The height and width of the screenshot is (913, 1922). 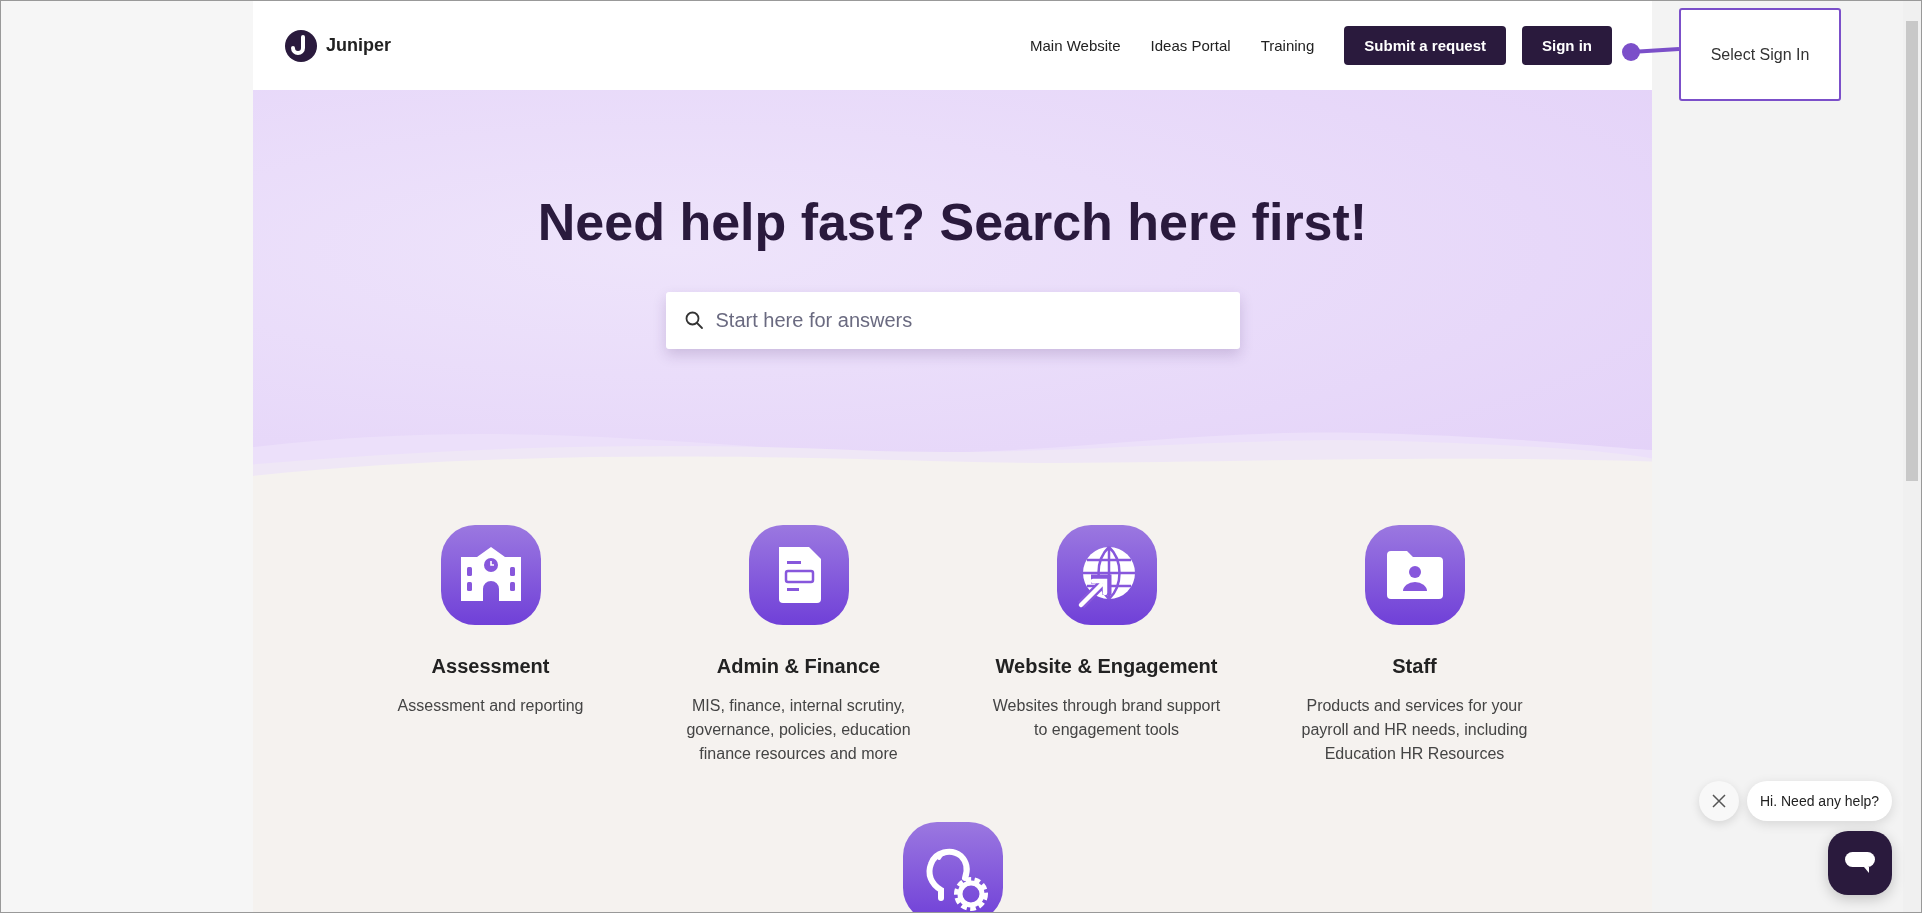 I want to click on logo-icon, so click(x=301, y=45).